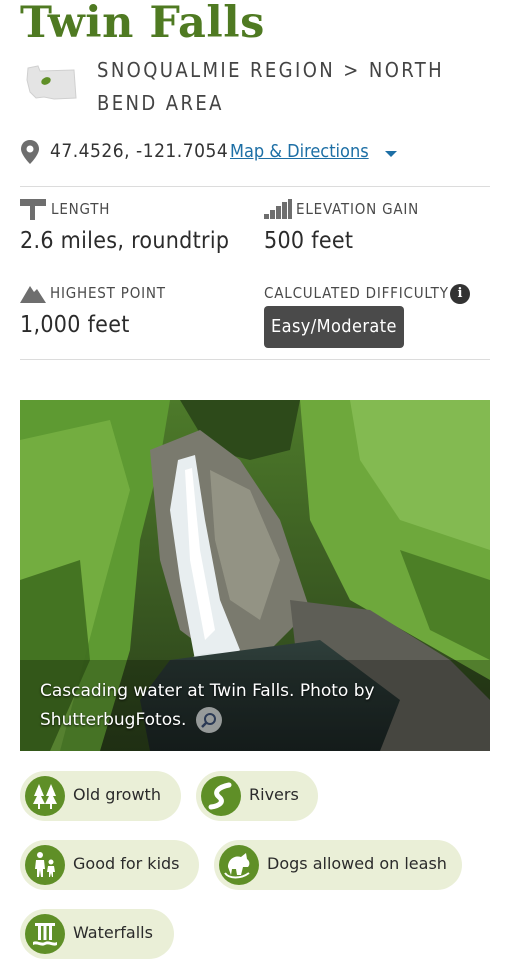  What do you see at coordinates (142, 24) in the screenshot?
I see `hike-title: Twin Falls` at bounding box center [142, 24].